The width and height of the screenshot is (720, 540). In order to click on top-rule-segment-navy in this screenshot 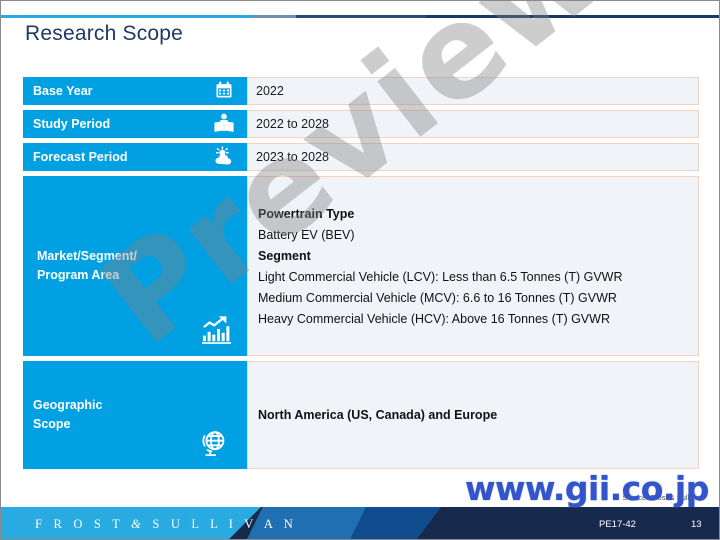, I will do `click(572, 16)`.